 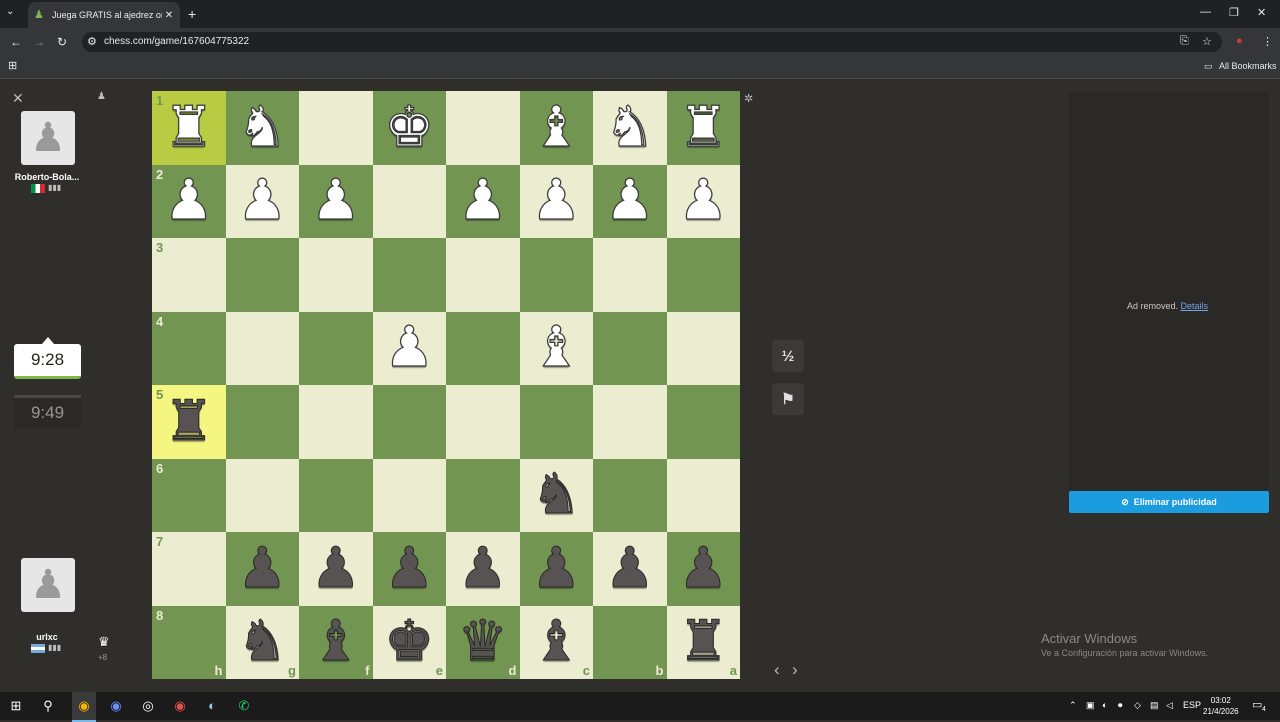 What do you see at coordinates (212, 706) in the screenshot?
I see `steam-icon: ◐` at bounding box center [212, 706].